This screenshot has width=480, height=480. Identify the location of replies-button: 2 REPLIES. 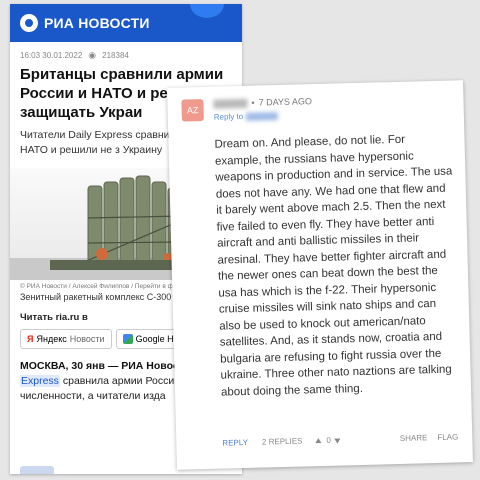
(282, 442).